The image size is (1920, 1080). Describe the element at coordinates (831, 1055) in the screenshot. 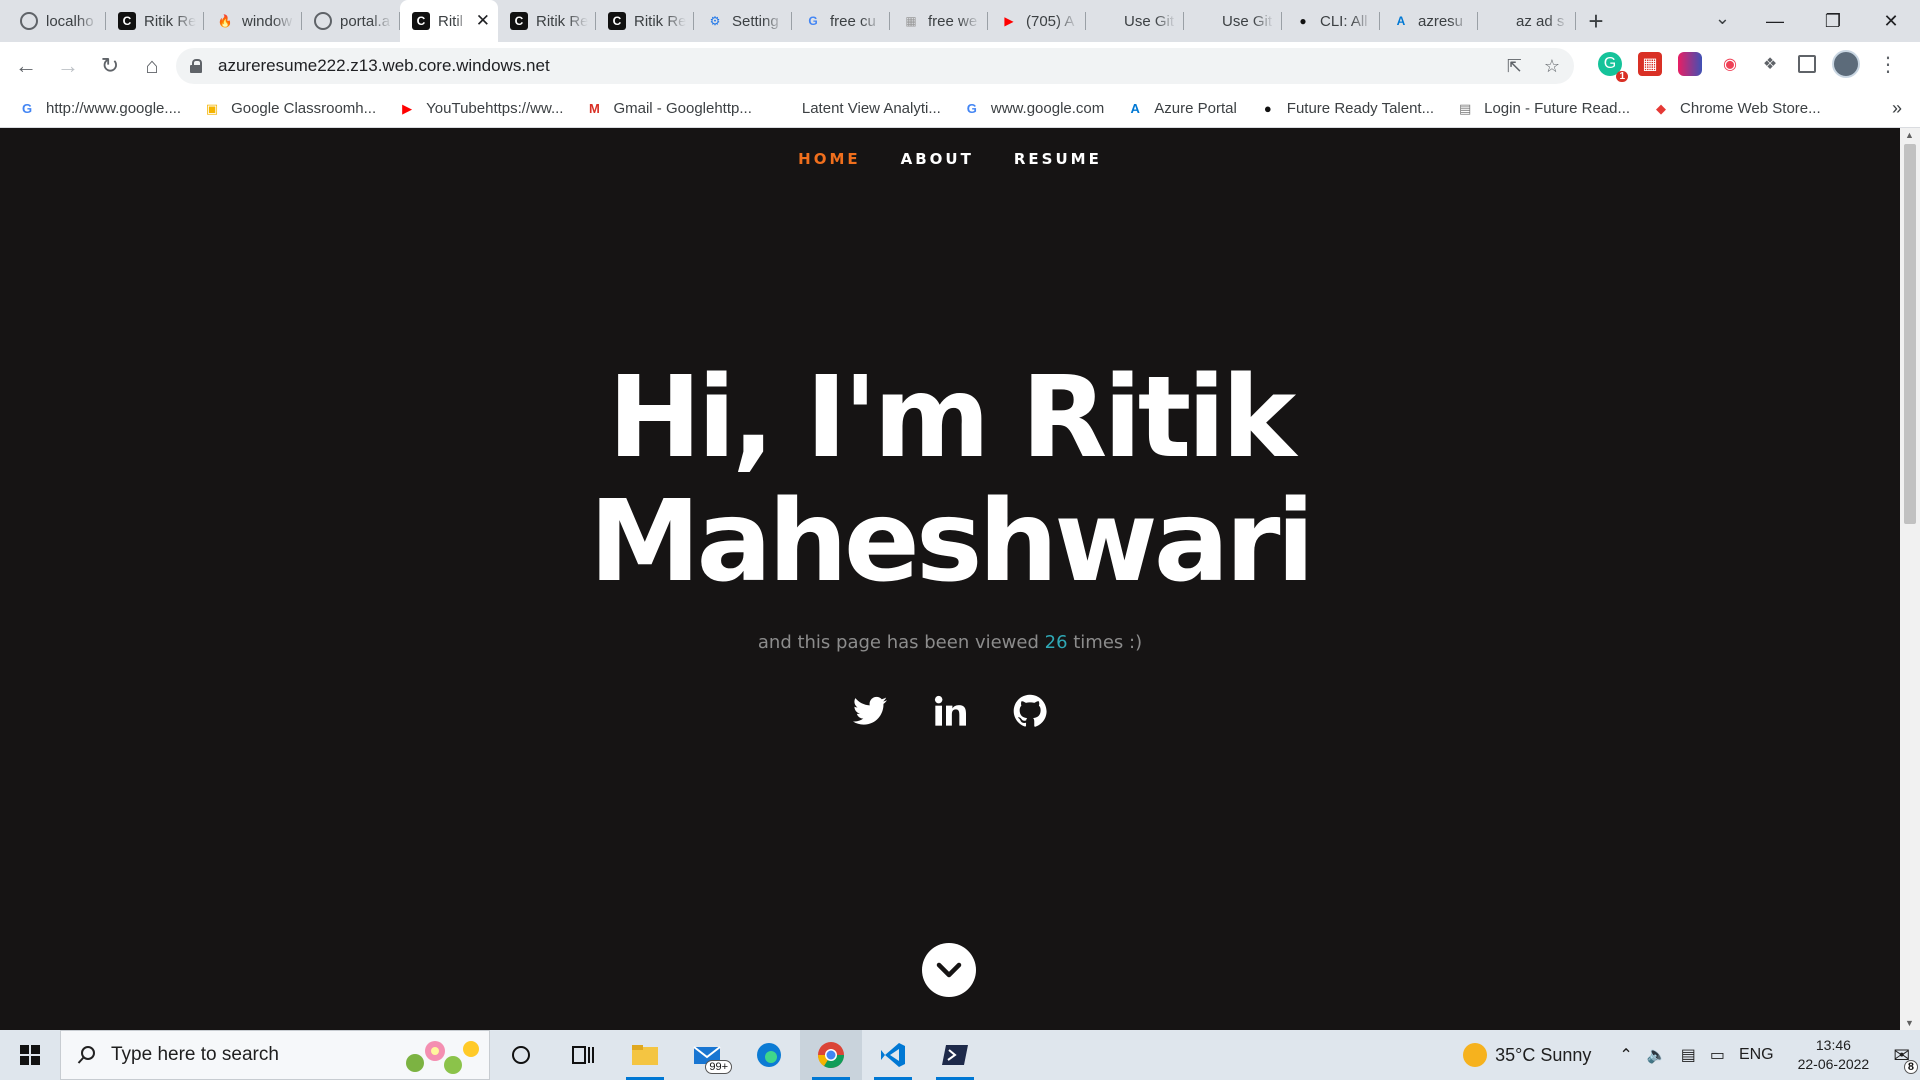

I see `chrome-icon` at that location.